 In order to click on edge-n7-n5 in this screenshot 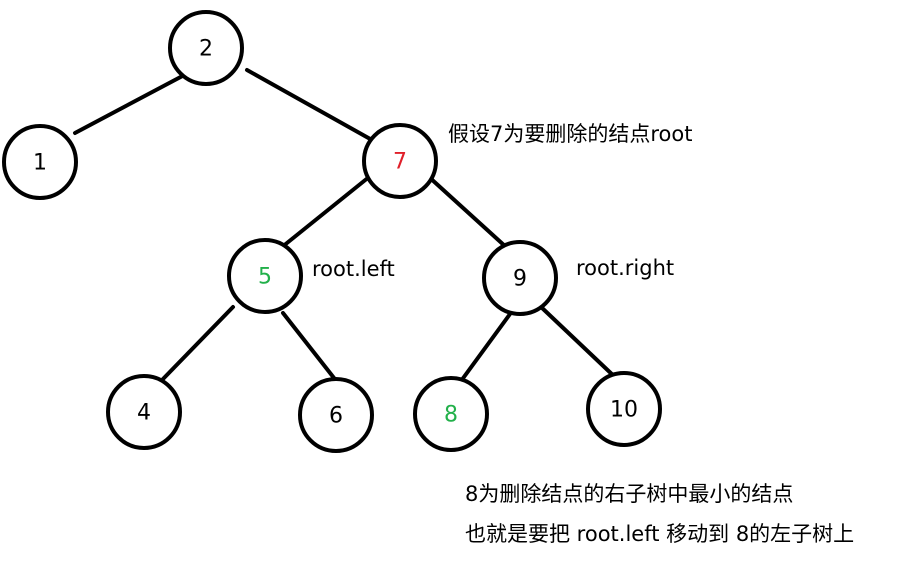, I will do `click(325, 212)`.